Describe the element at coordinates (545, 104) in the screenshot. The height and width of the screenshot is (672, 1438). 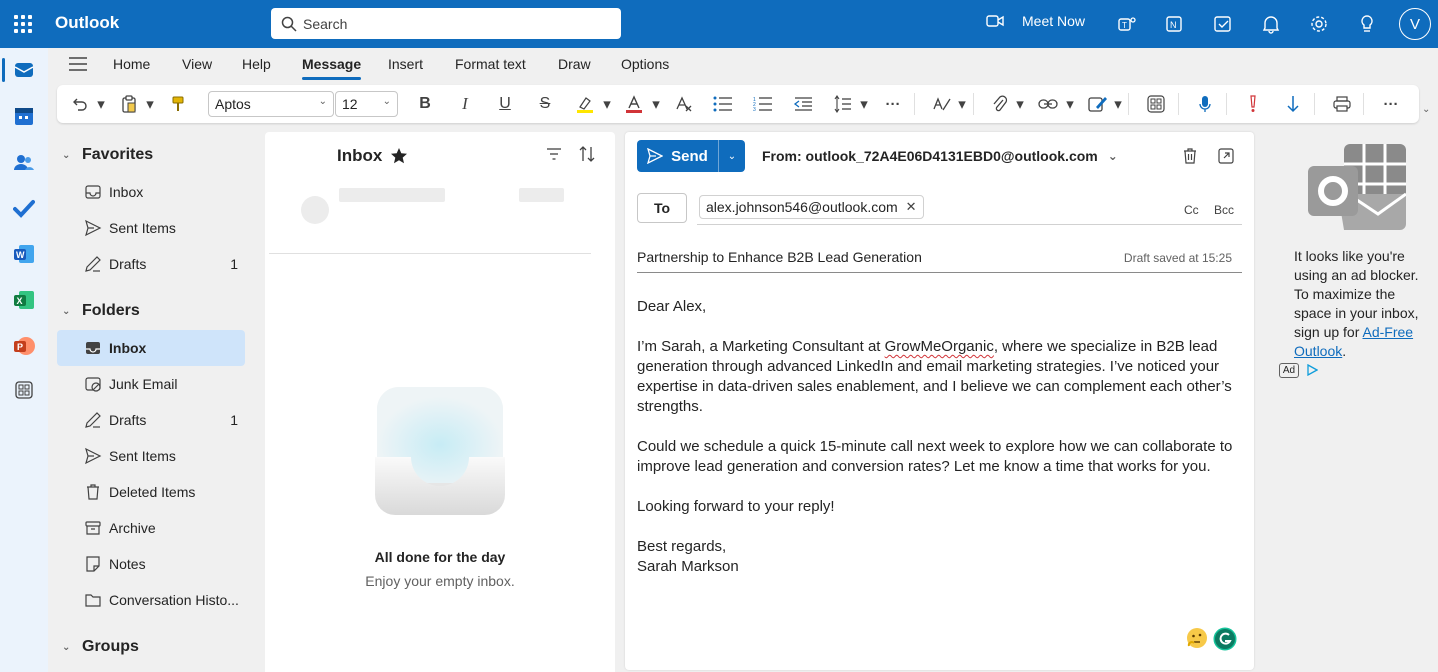
I see `strikethrough-icon: S` at that location.